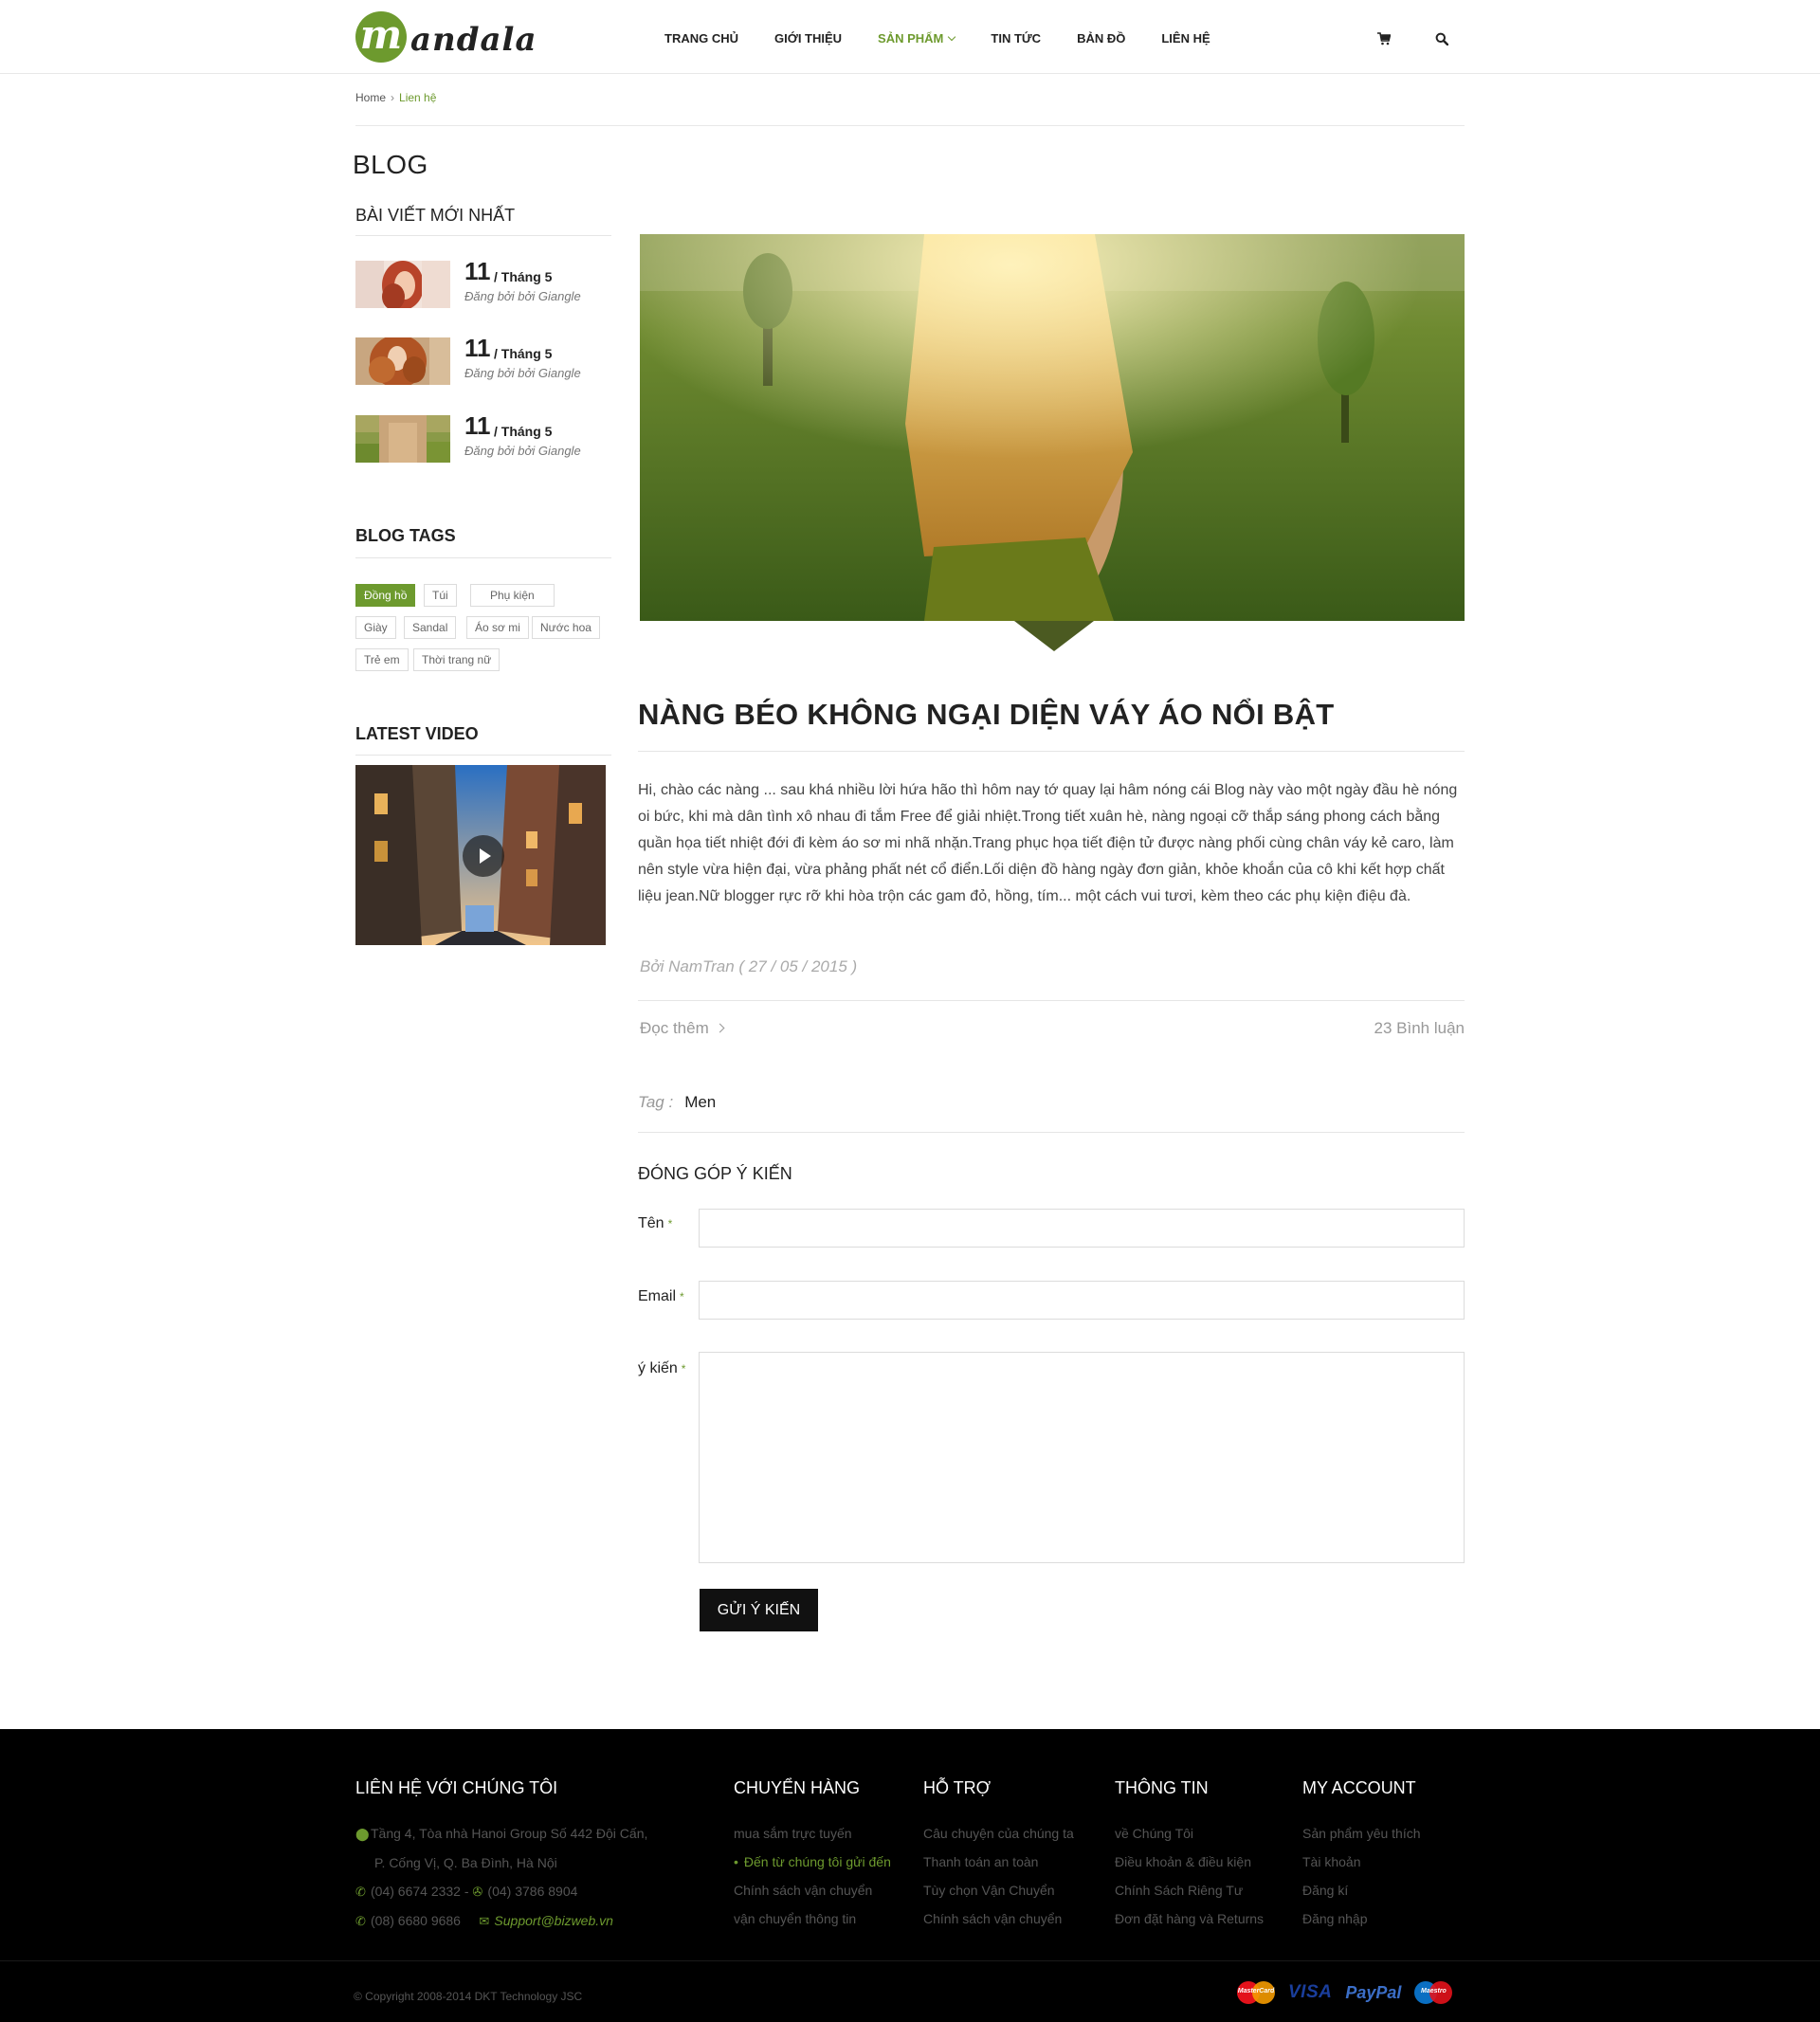  What do you see at coordinates (456, 659) in the screenshot?
I see `tag-item: Thời trang nữ` at bounding box center [456, 659].